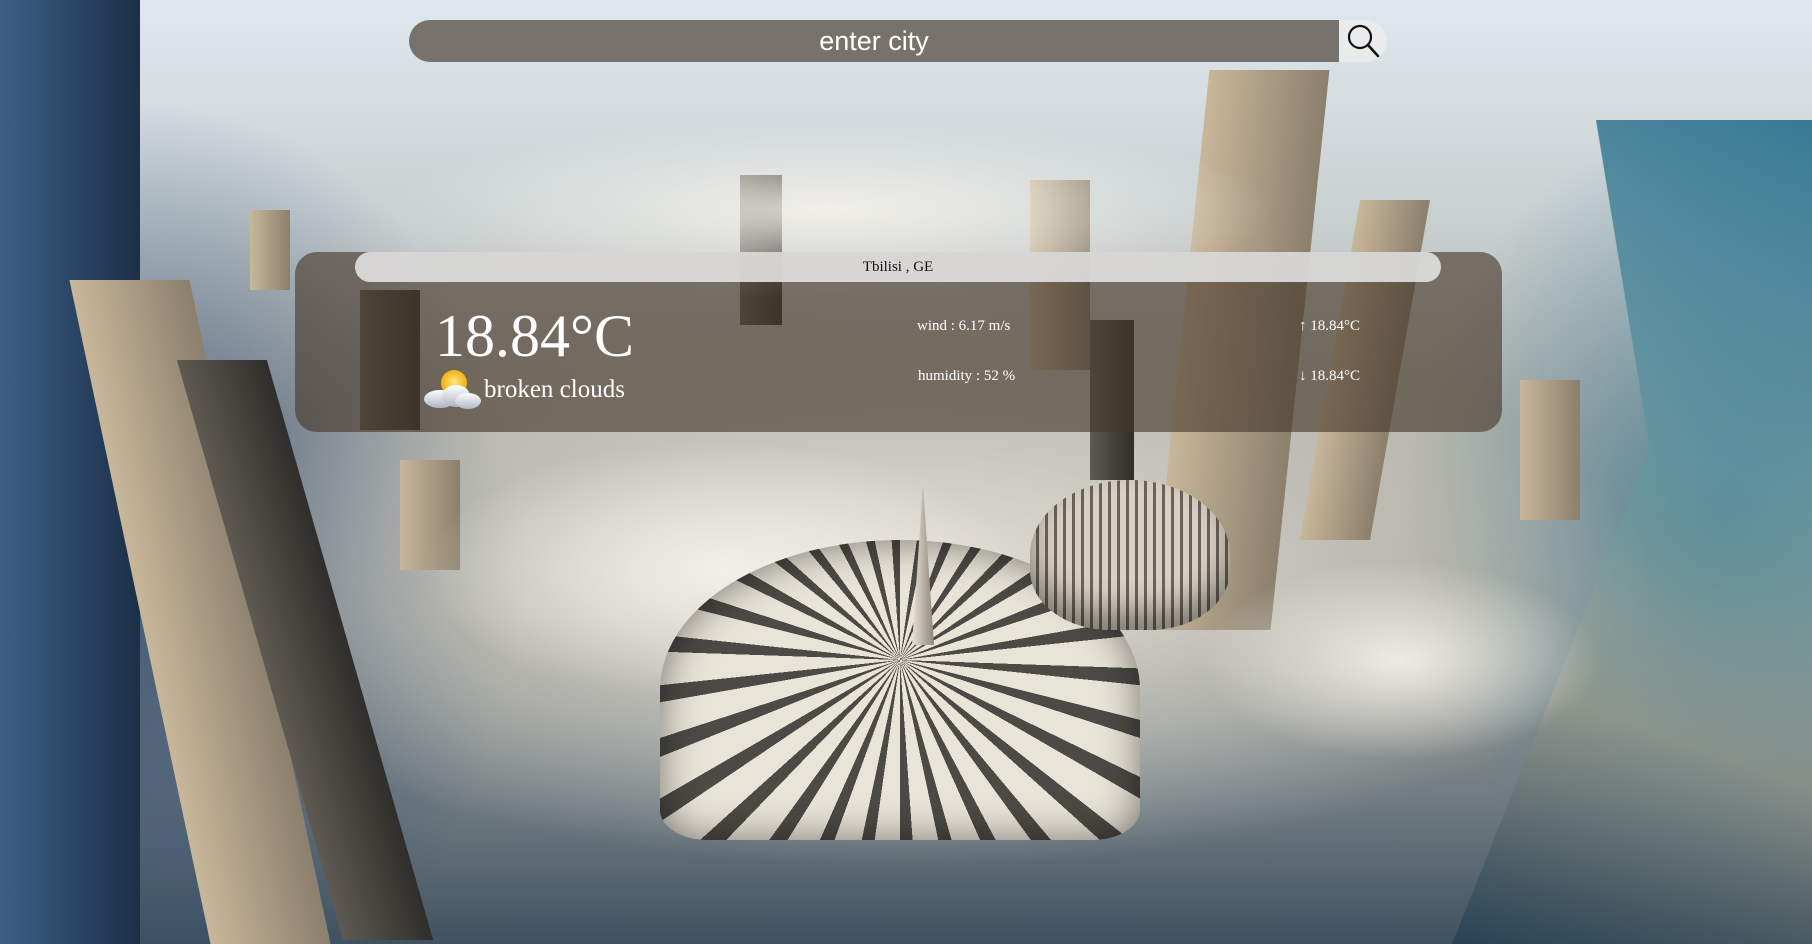  I want to click on search-bar, so click(898, 41).